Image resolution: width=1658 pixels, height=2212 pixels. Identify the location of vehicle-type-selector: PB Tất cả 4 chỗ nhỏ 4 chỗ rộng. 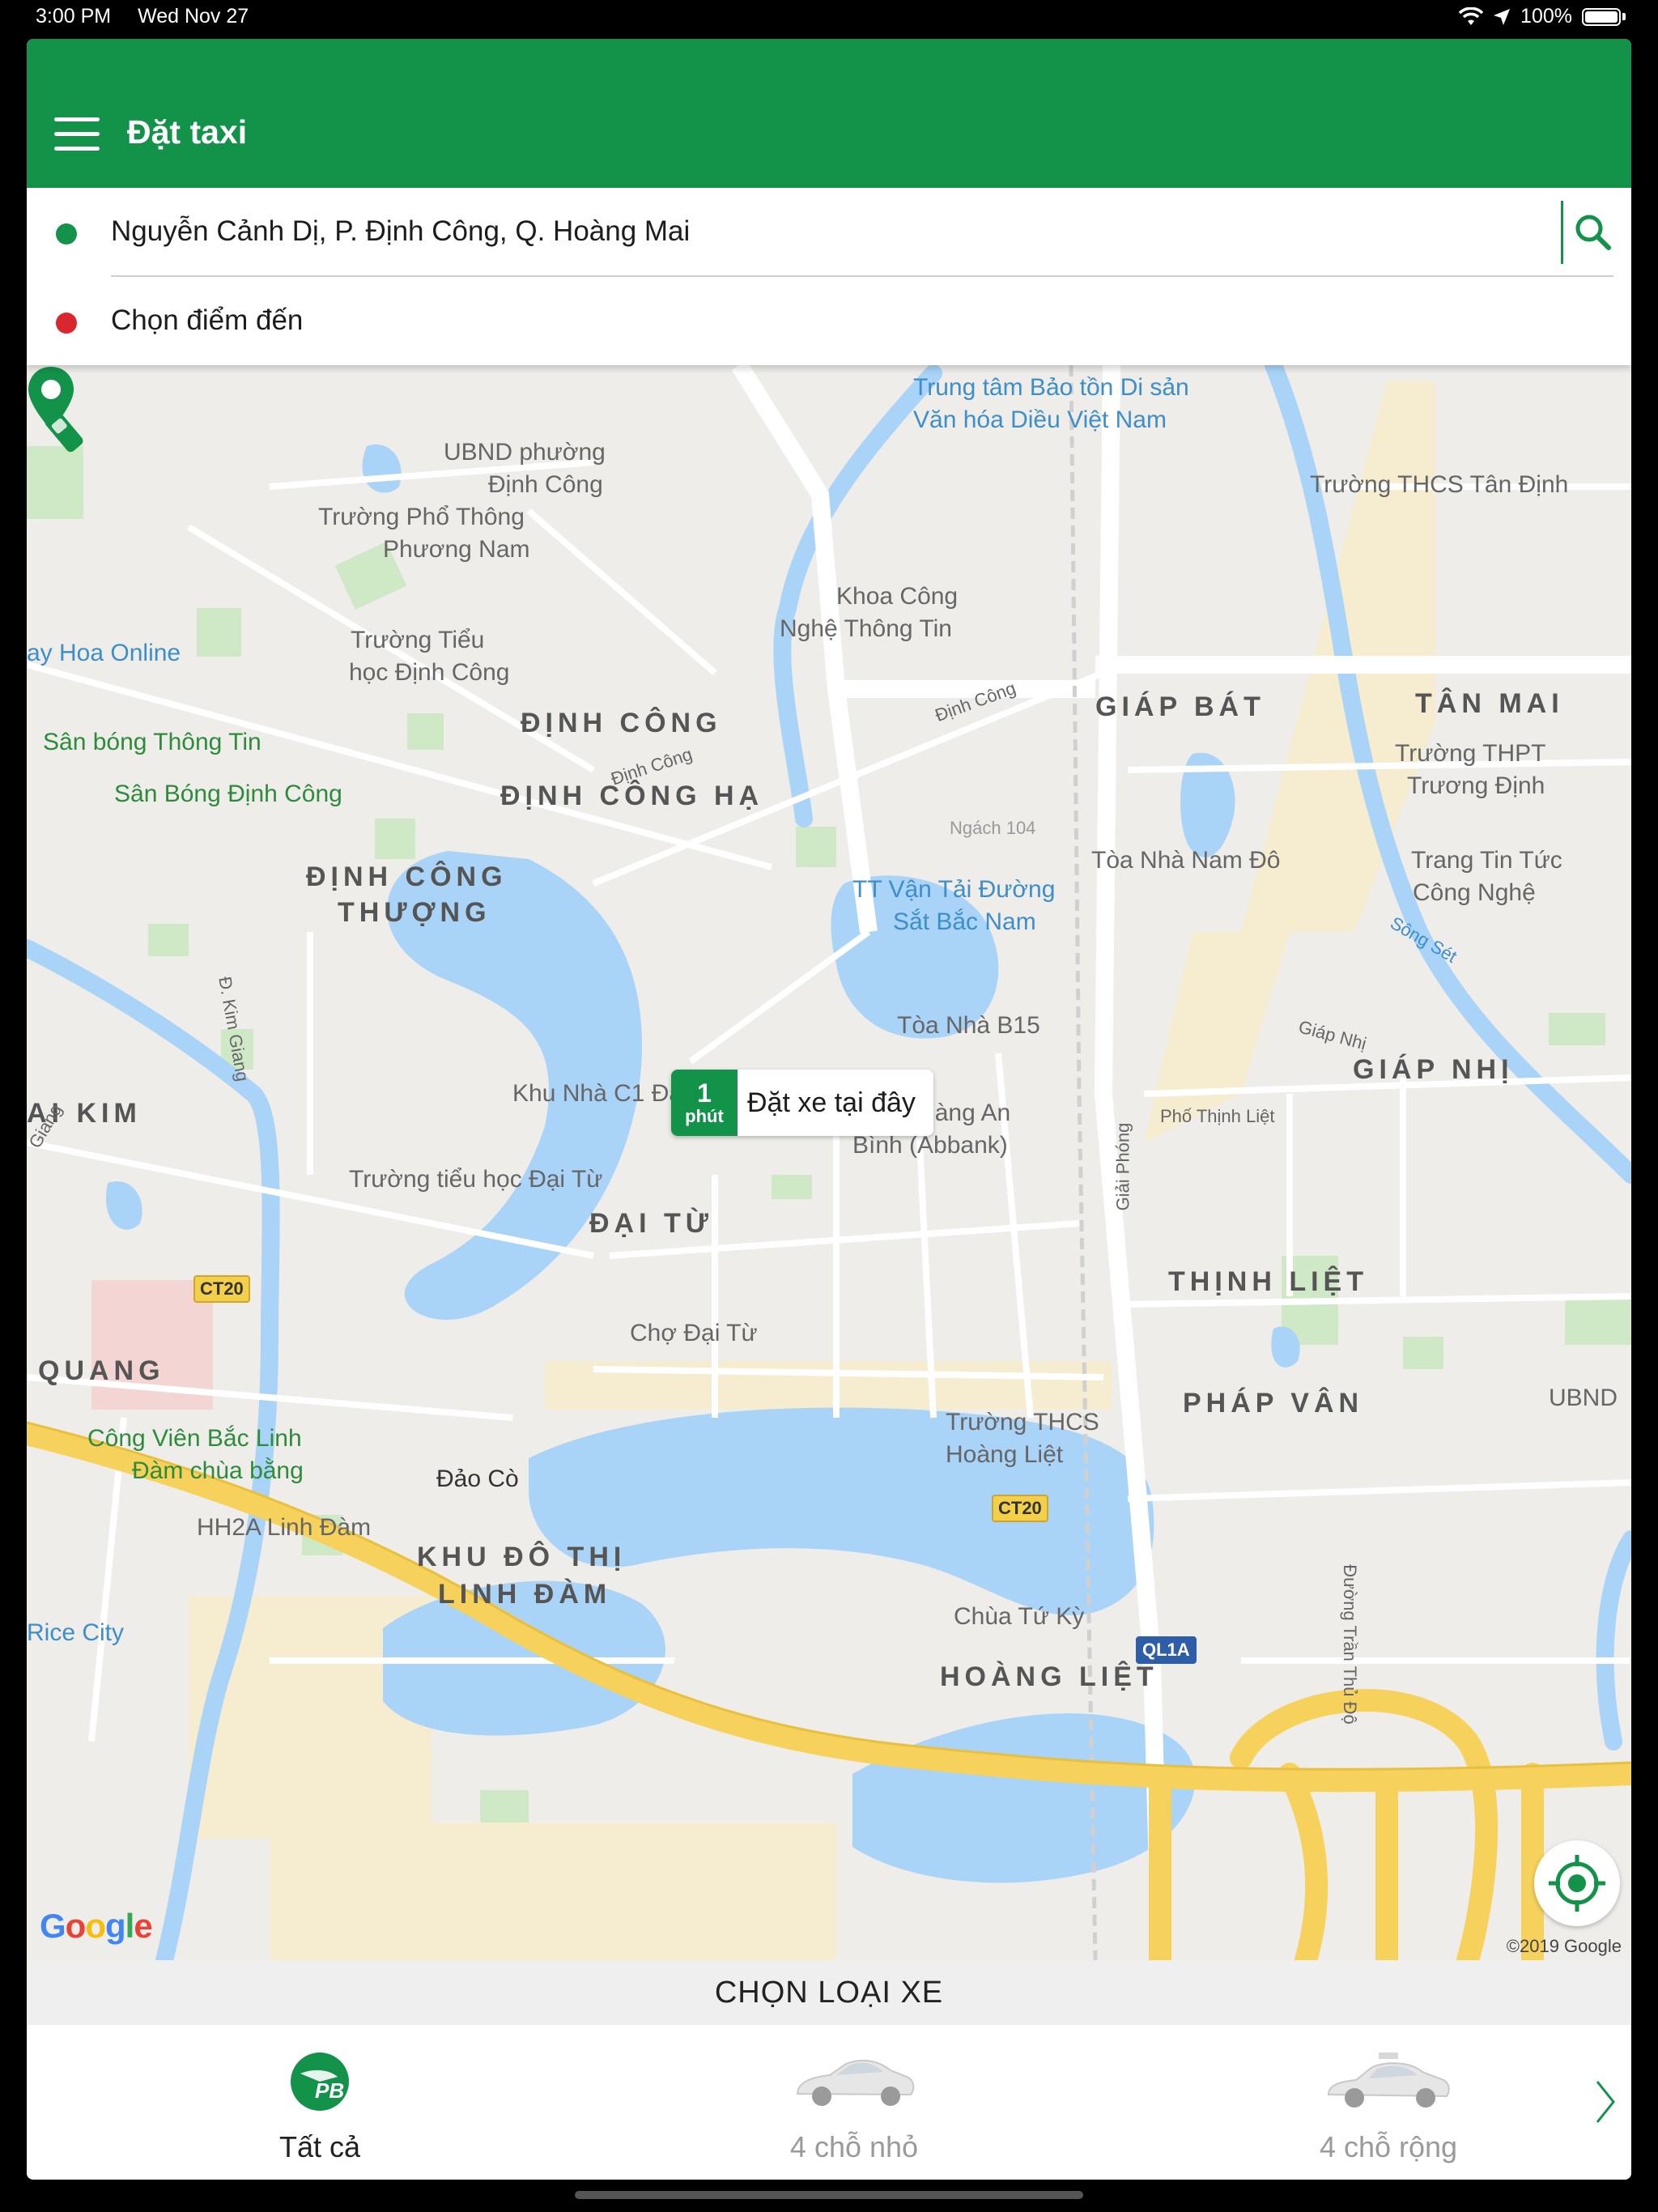
(829, 2102).